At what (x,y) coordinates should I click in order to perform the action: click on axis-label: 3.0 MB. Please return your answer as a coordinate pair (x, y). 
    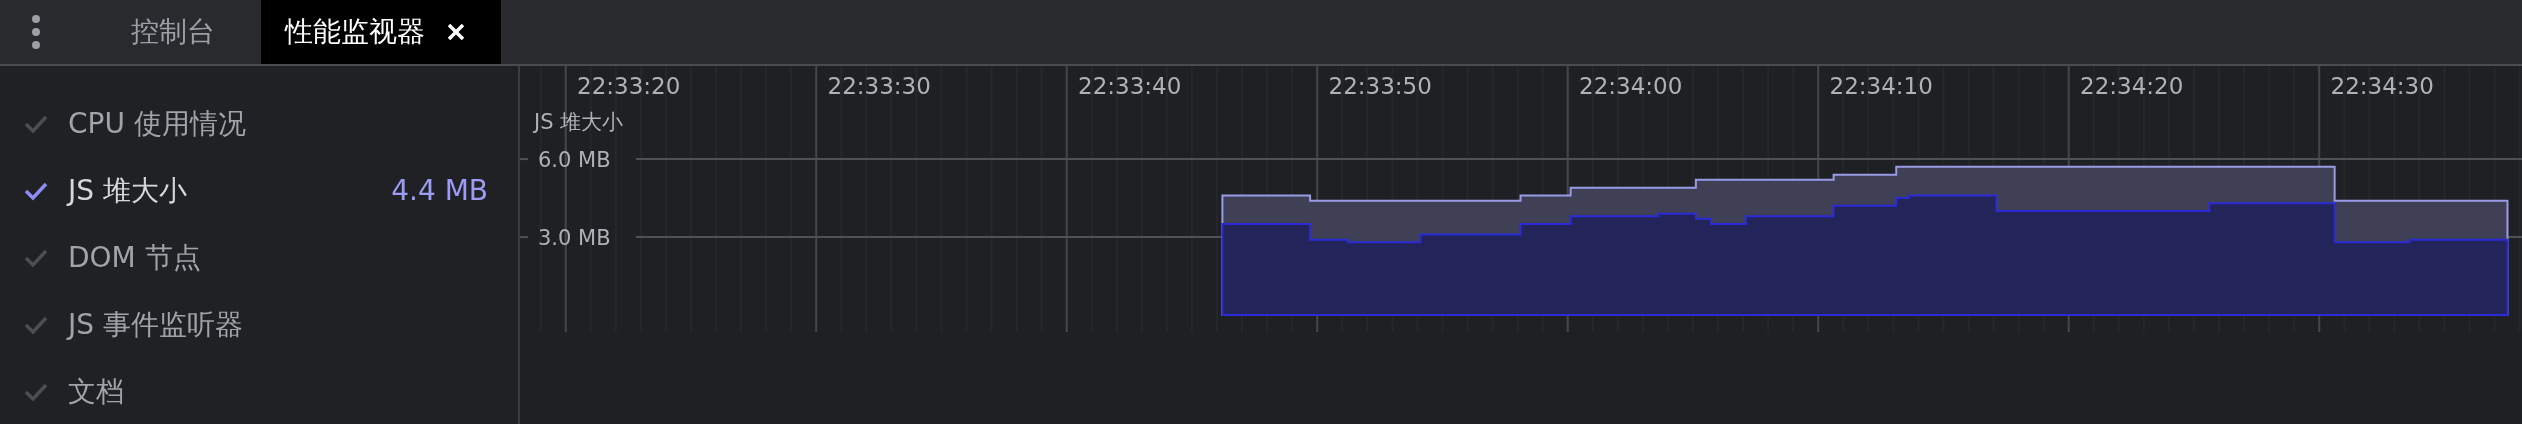
    Looking at the image, I should click on (574, 238).